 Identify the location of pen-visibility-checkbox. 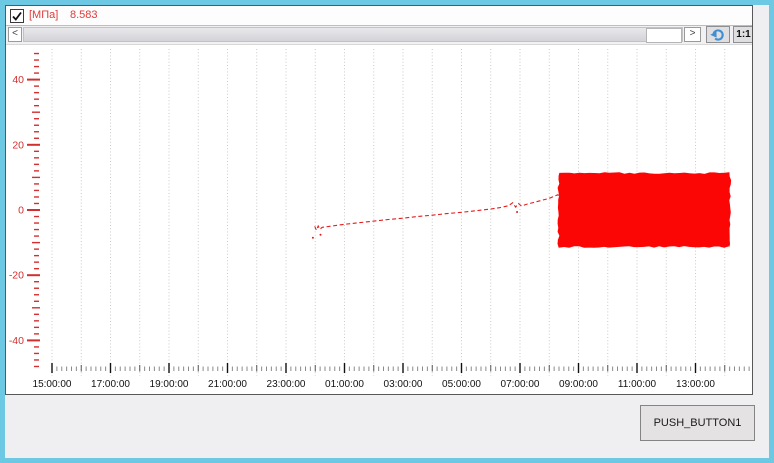
(17, 16).